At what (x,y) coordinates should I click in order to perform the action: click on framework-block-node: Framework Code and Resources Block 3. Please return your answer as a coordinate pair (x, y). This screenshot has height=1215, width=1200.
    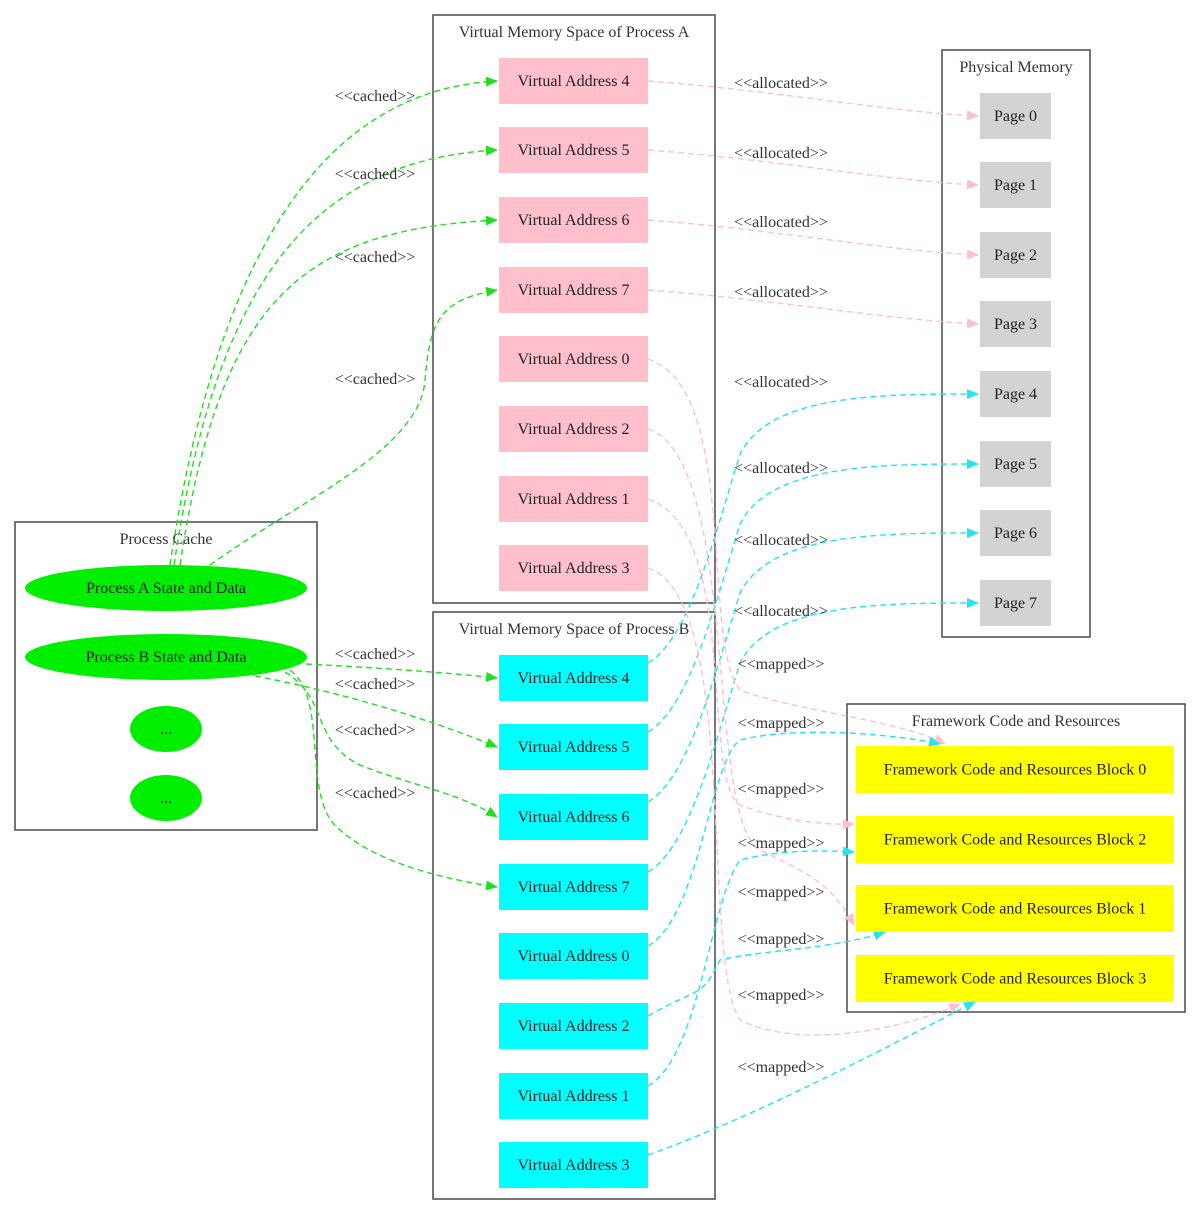
    Looking at the image, I should click on (1015, 978).